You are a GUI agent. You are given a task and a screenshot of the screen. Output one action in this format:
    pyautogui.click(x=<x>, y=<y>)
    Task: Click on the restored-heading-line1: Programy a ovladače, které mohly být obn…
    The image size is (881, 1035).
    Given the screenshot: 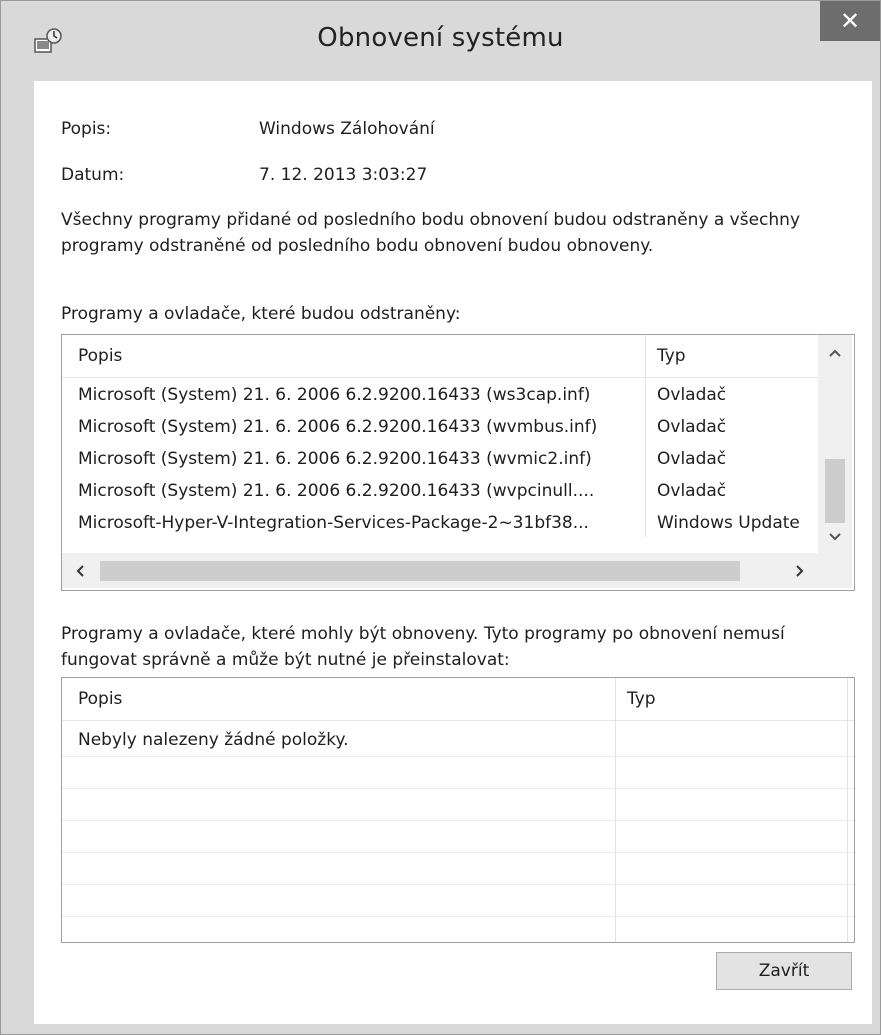 What is the action you would take?
    pyautogui.click(x=423, y=634)
    